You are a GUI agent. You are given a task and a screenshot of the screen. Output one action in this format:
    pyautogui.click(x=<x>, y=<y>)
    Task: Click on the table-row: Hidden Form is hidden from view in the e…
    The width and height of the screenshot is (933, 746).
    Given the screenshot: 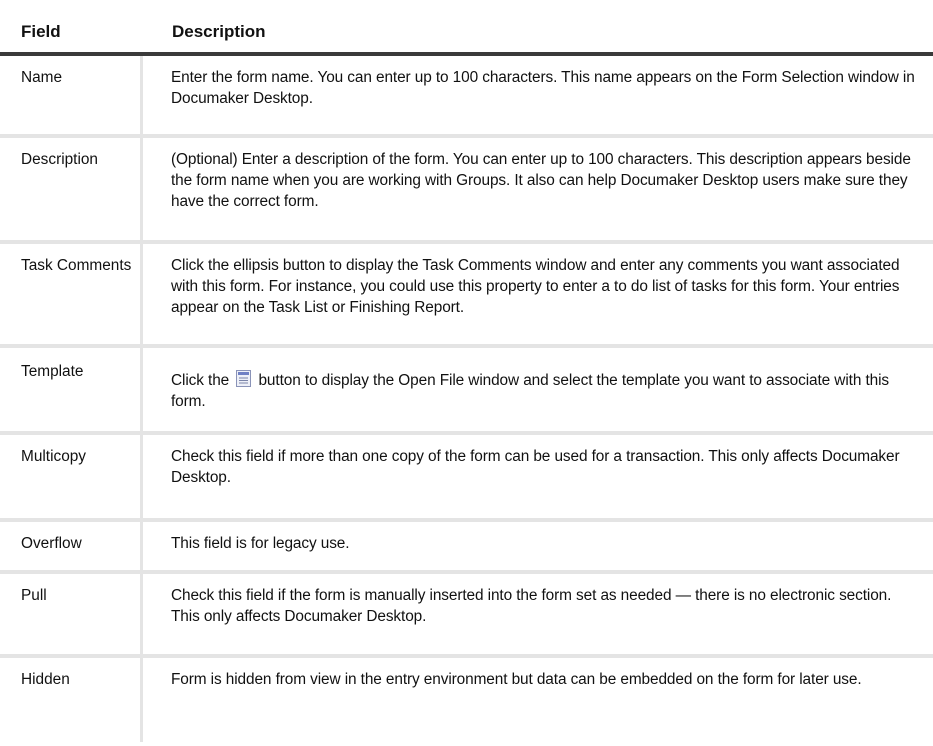 What is the action you would take?
    pyautogui.click(x=466, y=700)
    